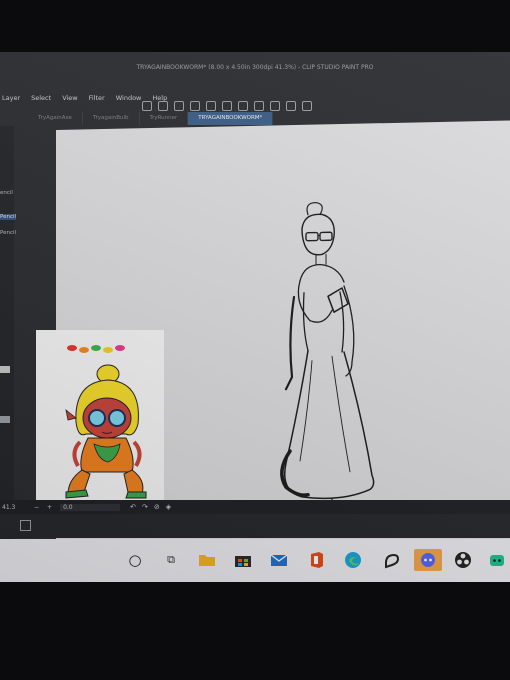  What do you see at coordinates (171, 560) in the screenshot?
I see `task-view-icon: ⧉` at bounding box center [171, 560].